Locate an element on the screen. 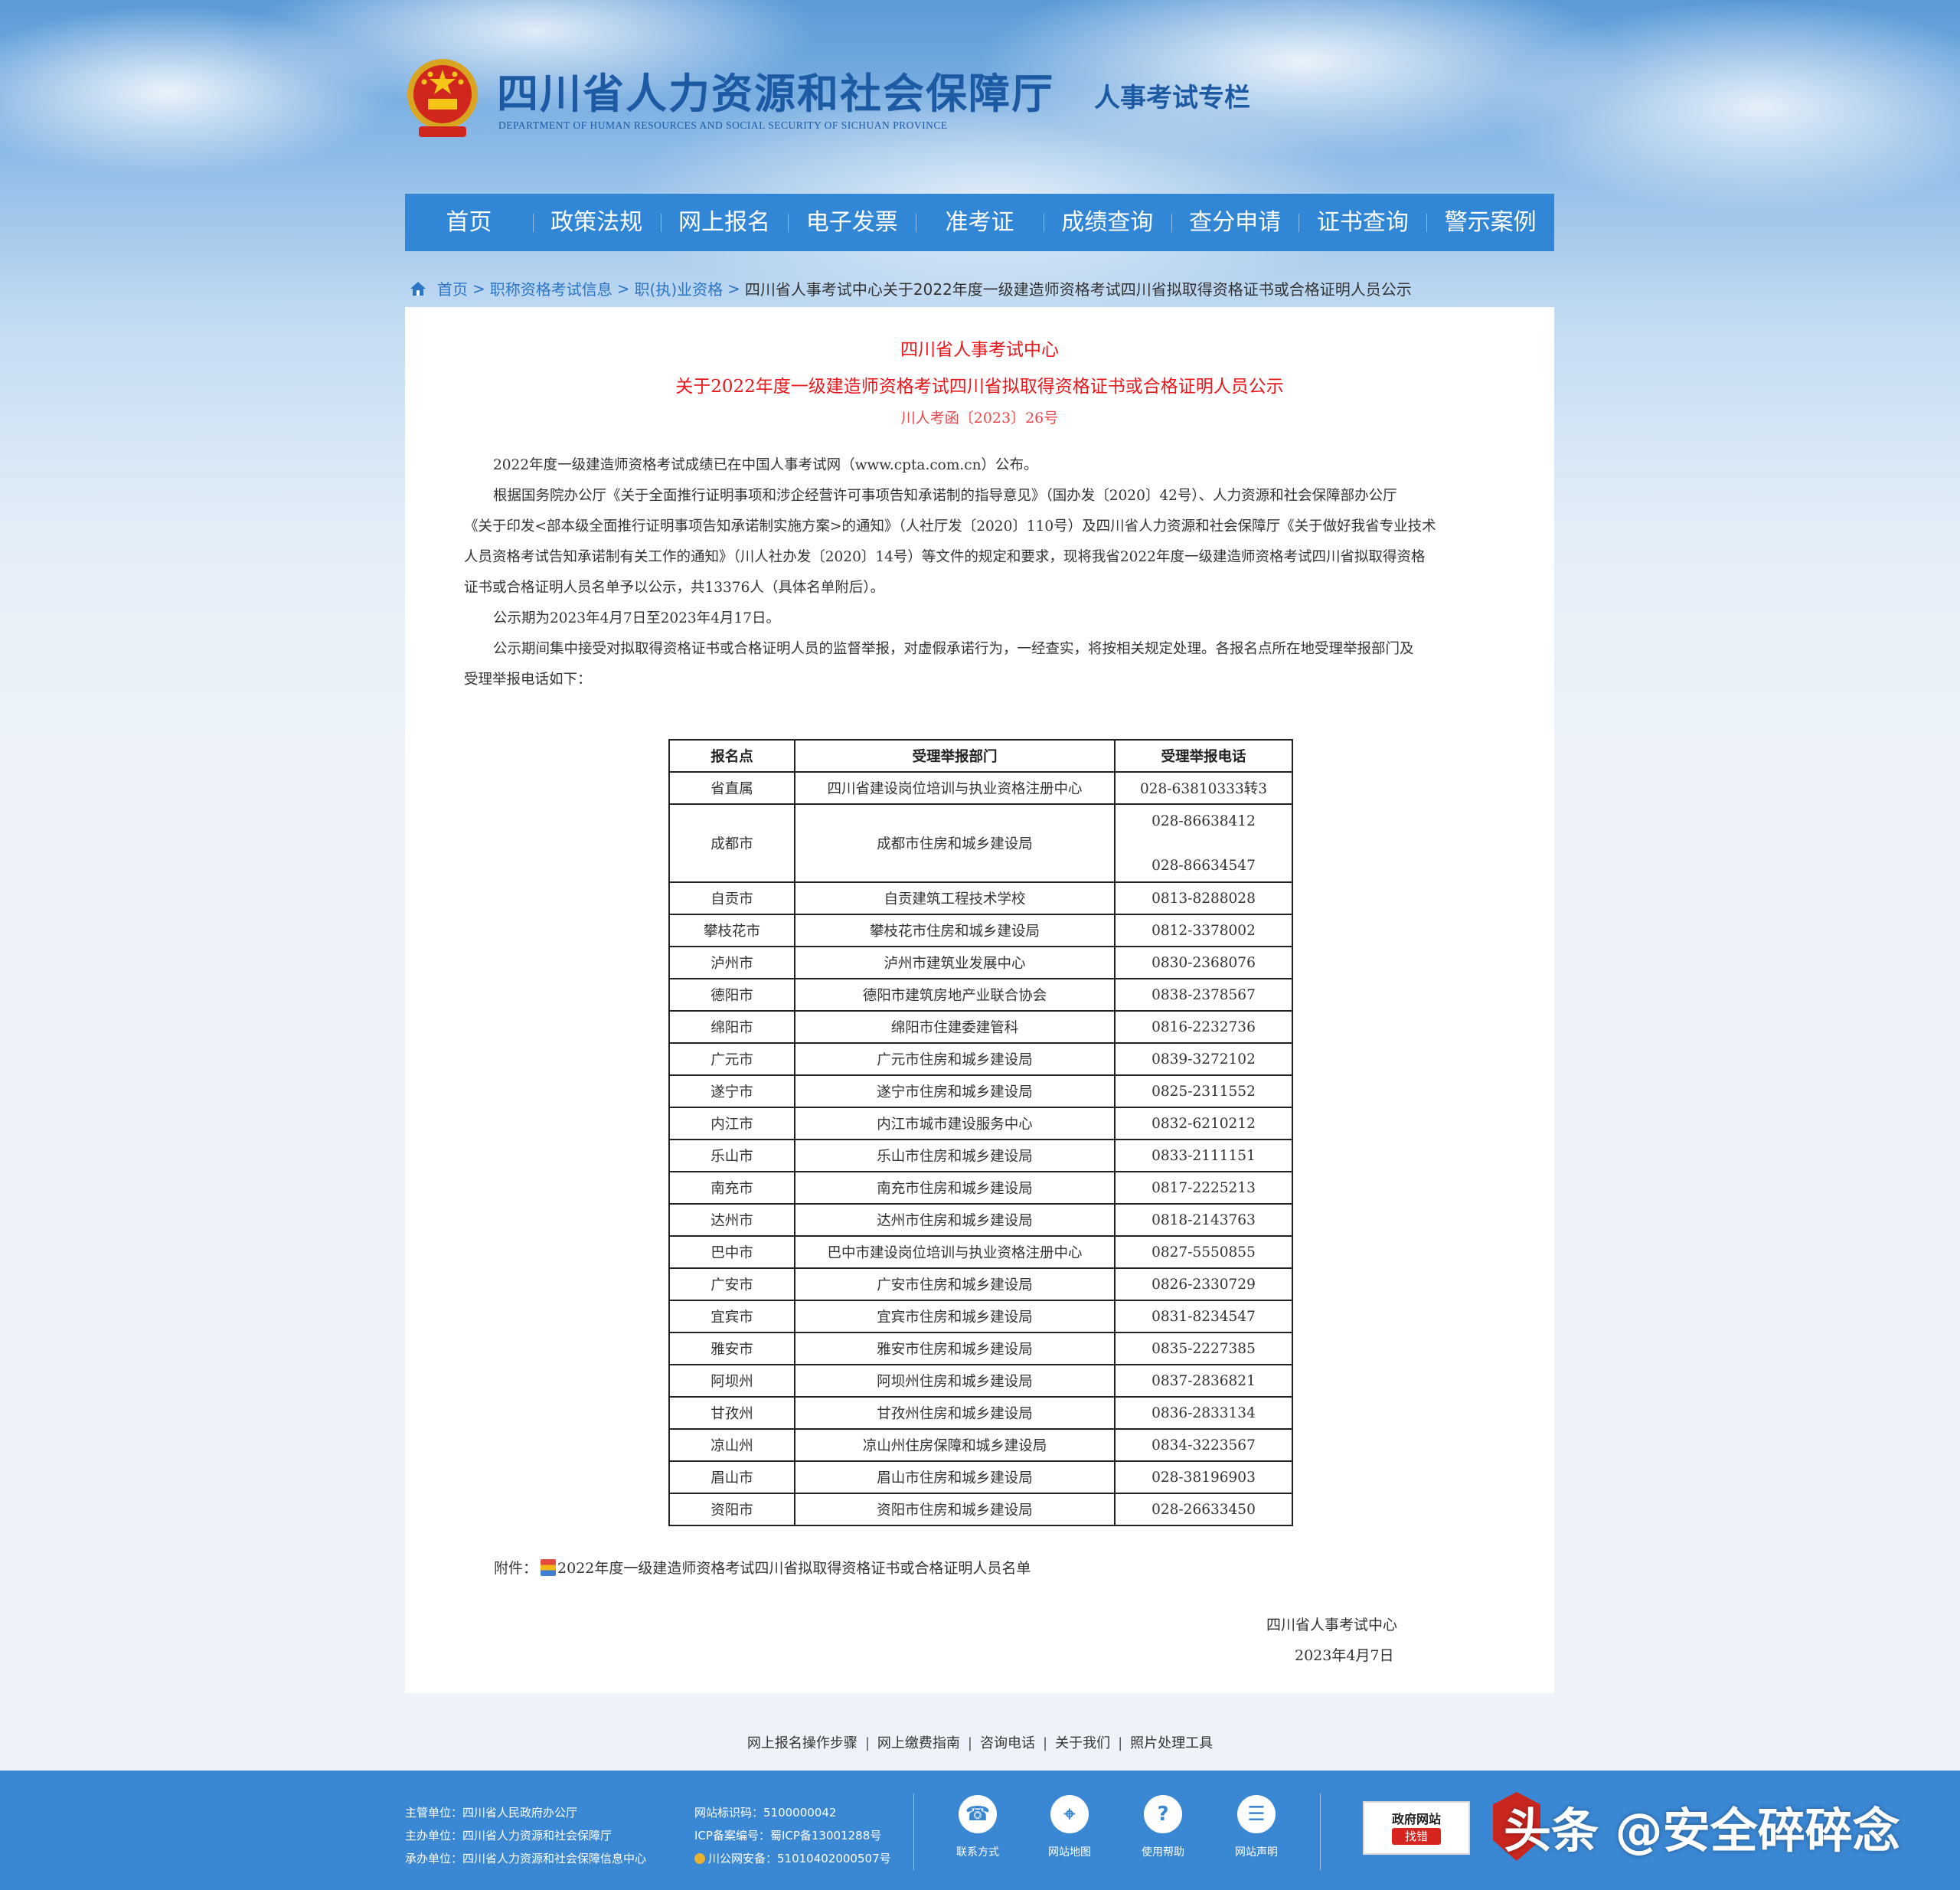  gov-site-error-report-badge: 政府网站 找错 is located at coordinates (1416, 1828).